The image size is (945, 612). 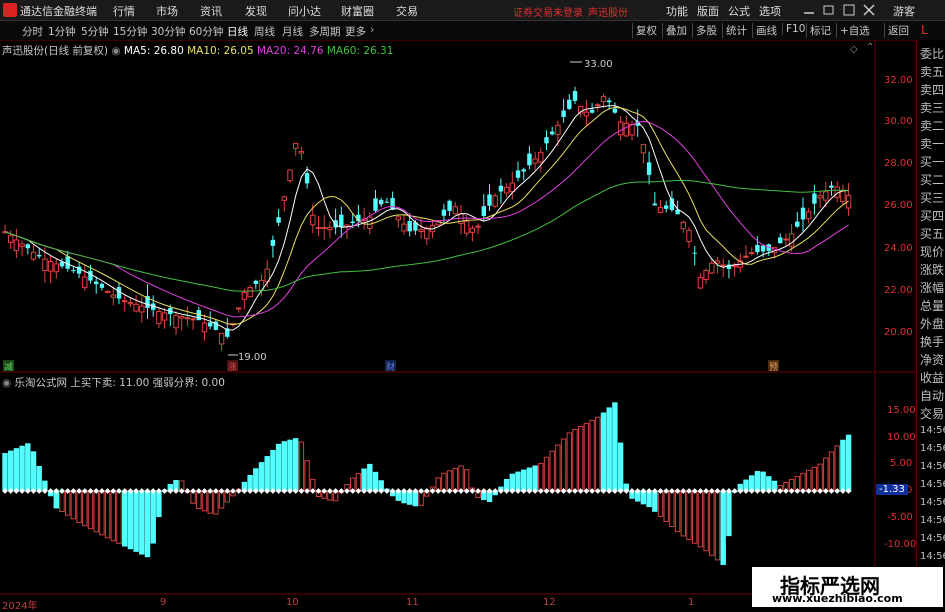 I want to click on tab-daily: 日线, so click(x=237, y=31).